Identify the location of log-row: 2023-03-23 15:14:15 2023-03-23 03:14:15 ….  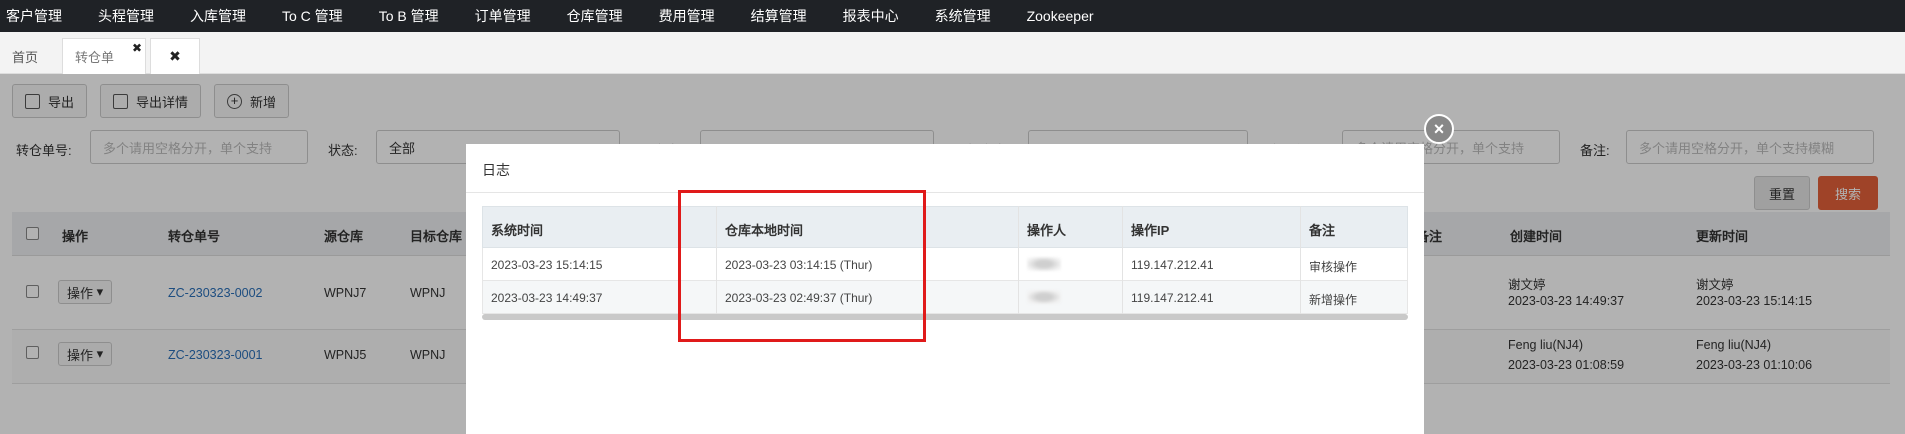
(945, 264).